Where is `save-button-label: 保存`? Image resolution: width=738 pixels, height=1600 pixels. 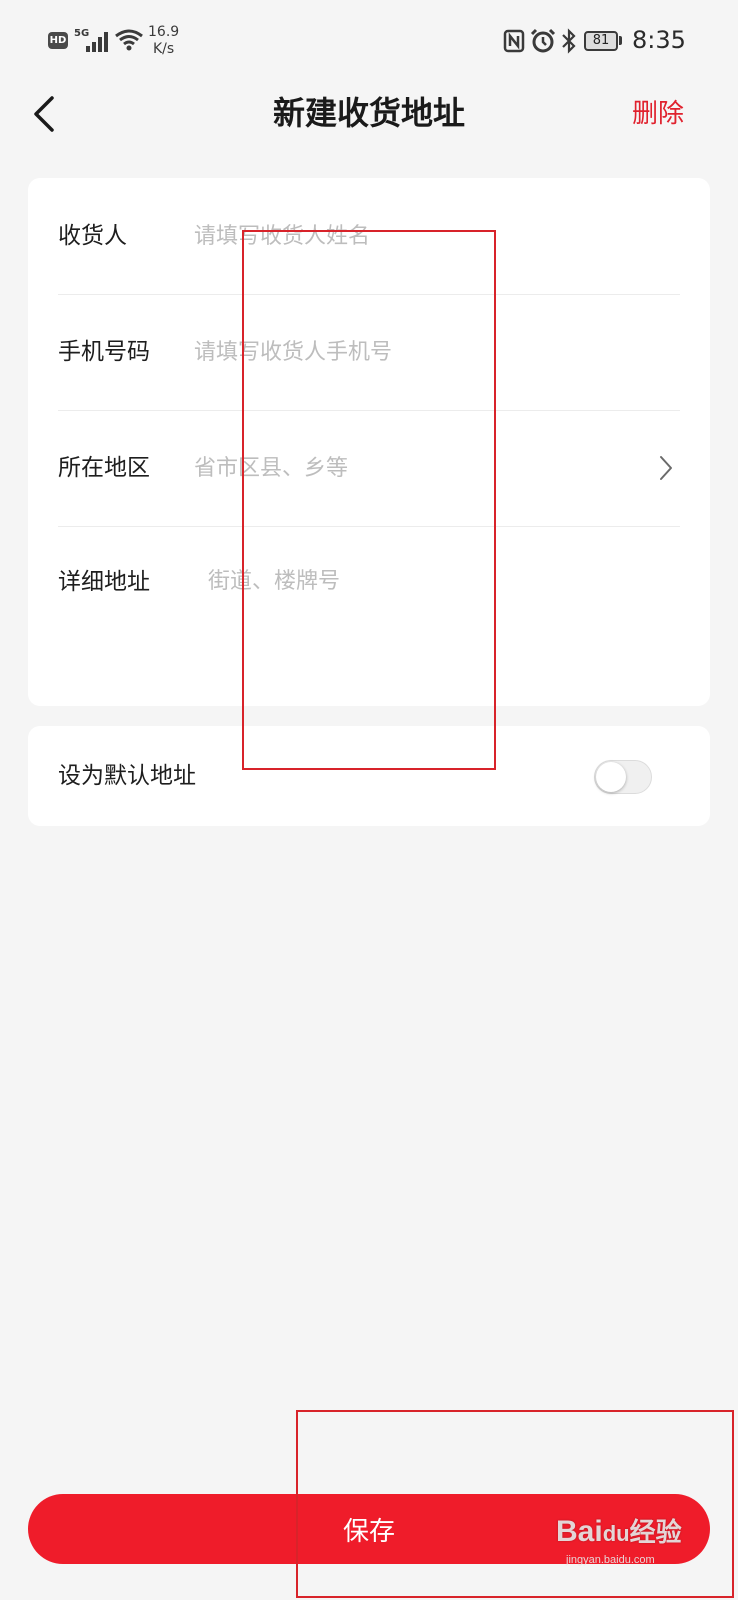
save-button-label: 保存 is located at coordinates (368, 1531).